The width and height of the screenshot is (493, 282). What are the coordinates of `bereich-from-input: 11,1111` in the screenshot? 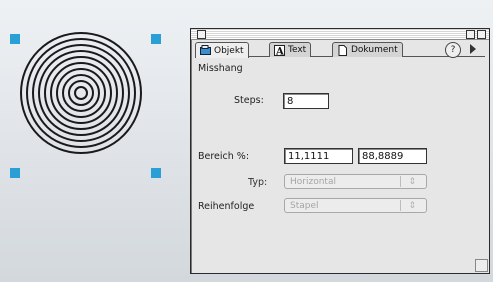 It's located at (318, 156).